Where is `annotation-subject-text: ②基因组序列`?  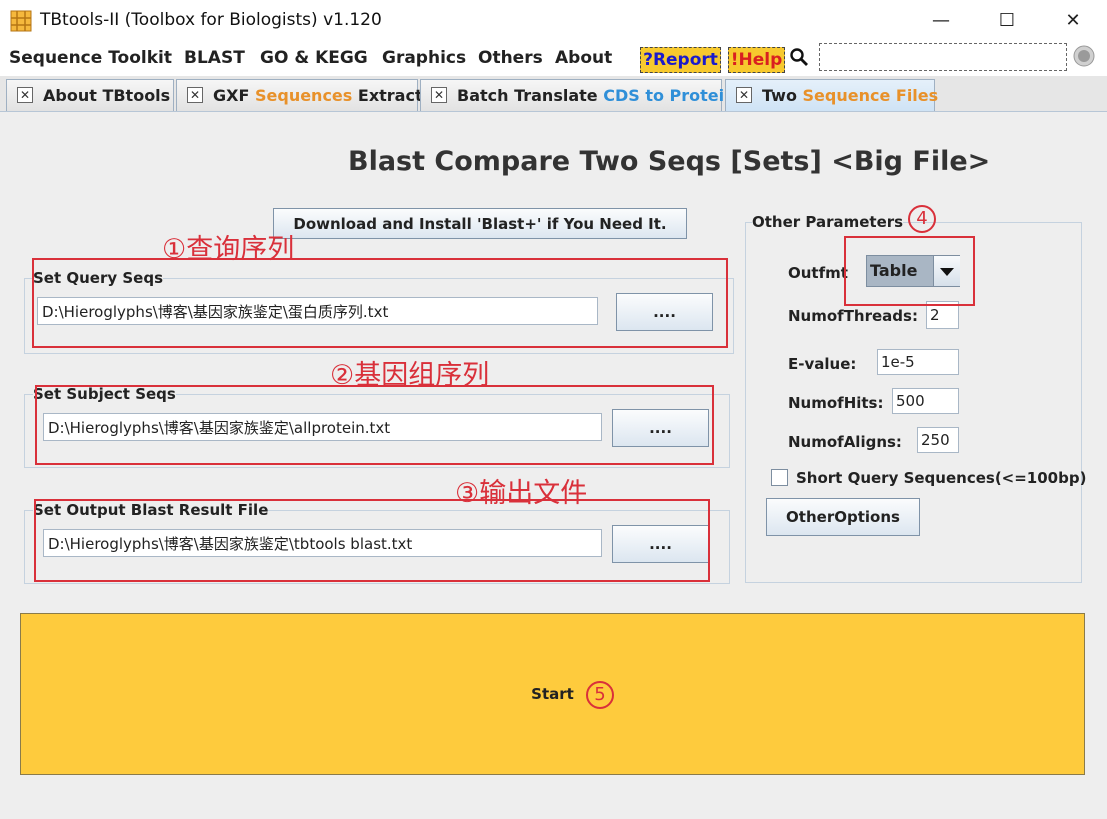 annotation-subject-text: ②基因组序列 is located at coordinates (410, 375).